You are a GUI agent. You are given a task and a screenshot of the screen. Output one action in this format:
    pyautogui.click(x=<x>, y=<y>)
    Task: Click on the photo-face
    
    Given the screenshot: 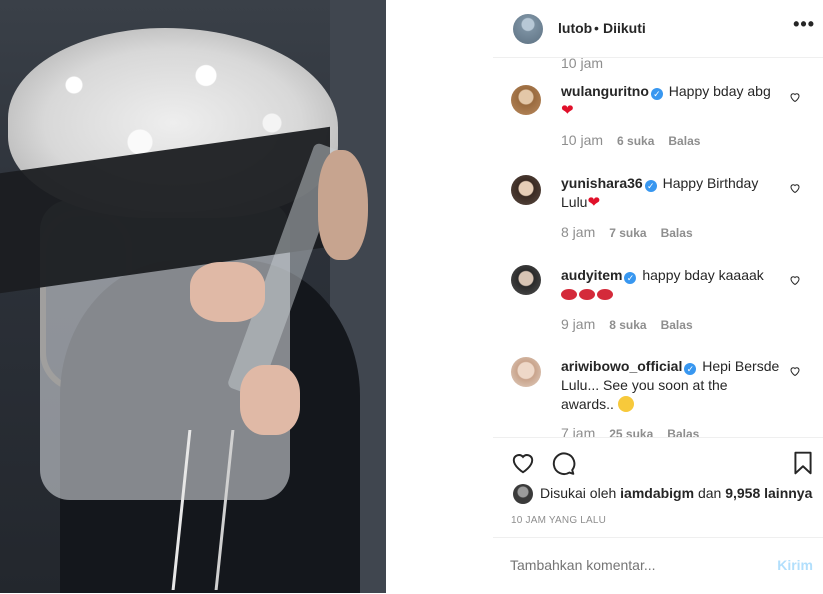 What is the action you would take?
    pyautogui.click(x=343, y=205)
    